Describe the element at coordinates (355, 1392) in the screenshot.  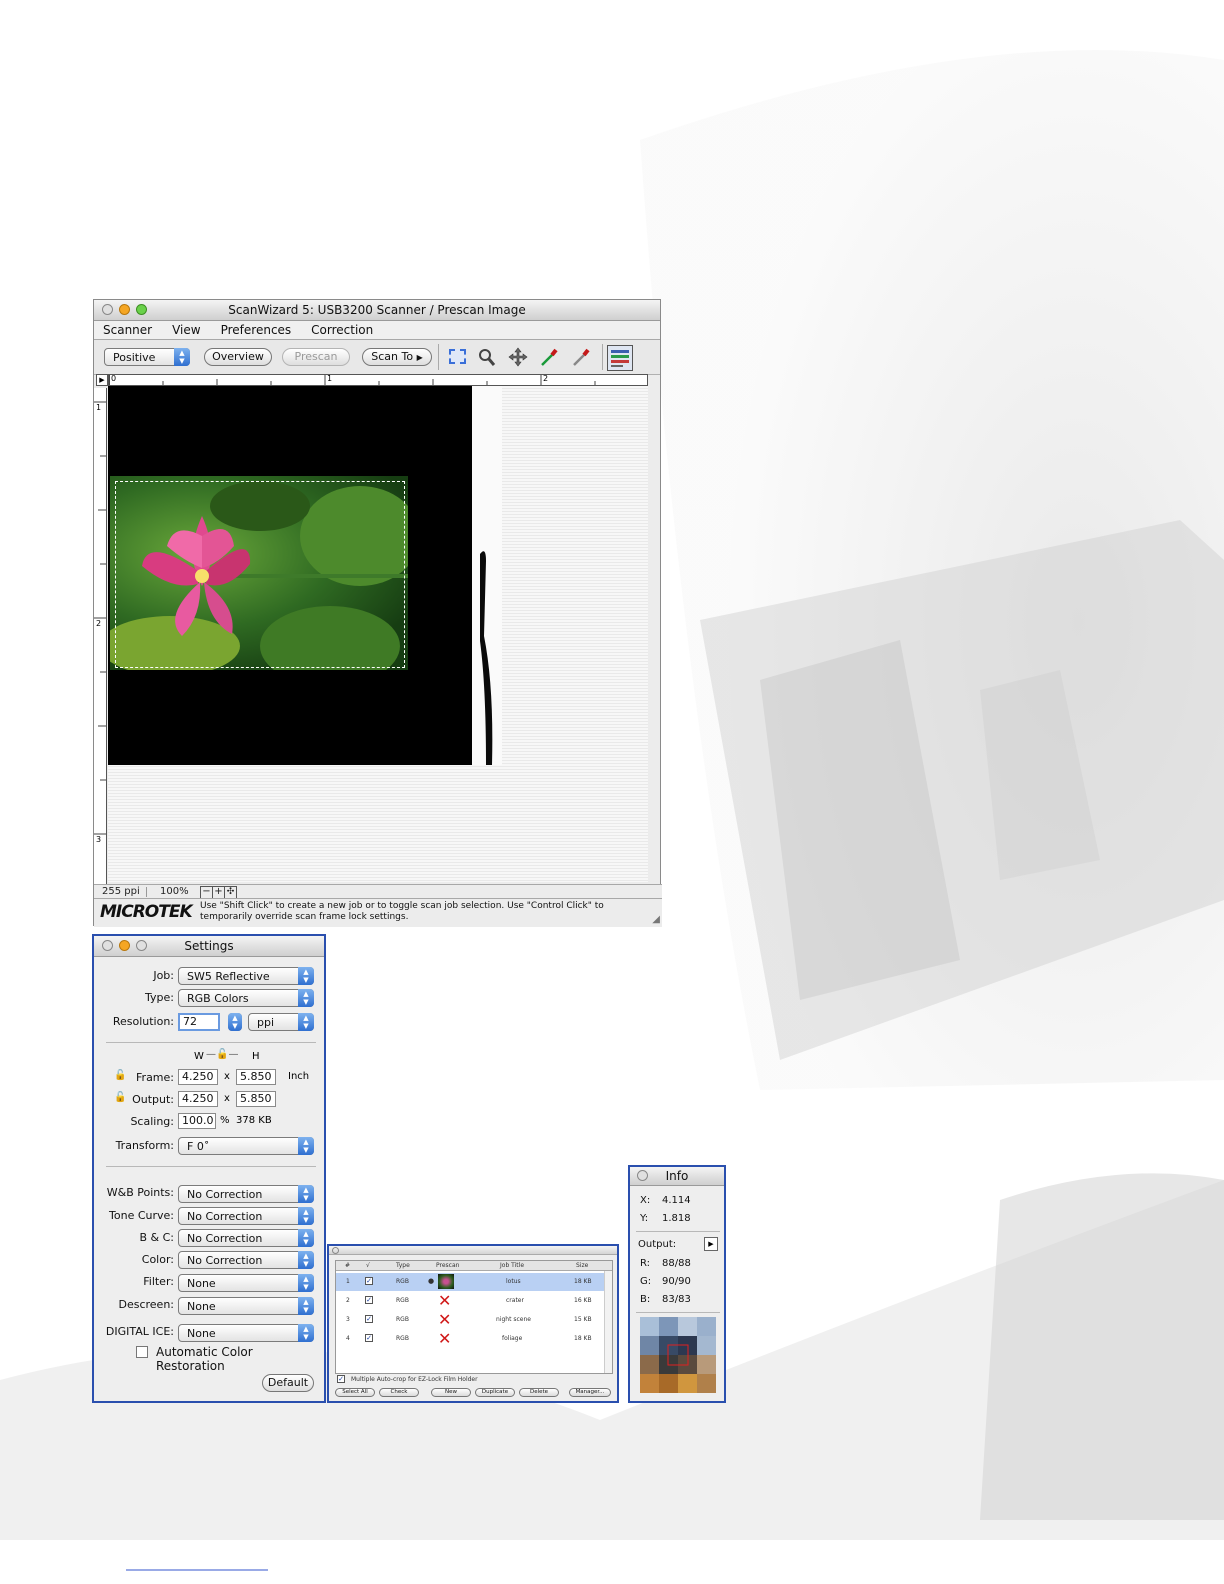
I see `select-all-button: Select All` at that location.